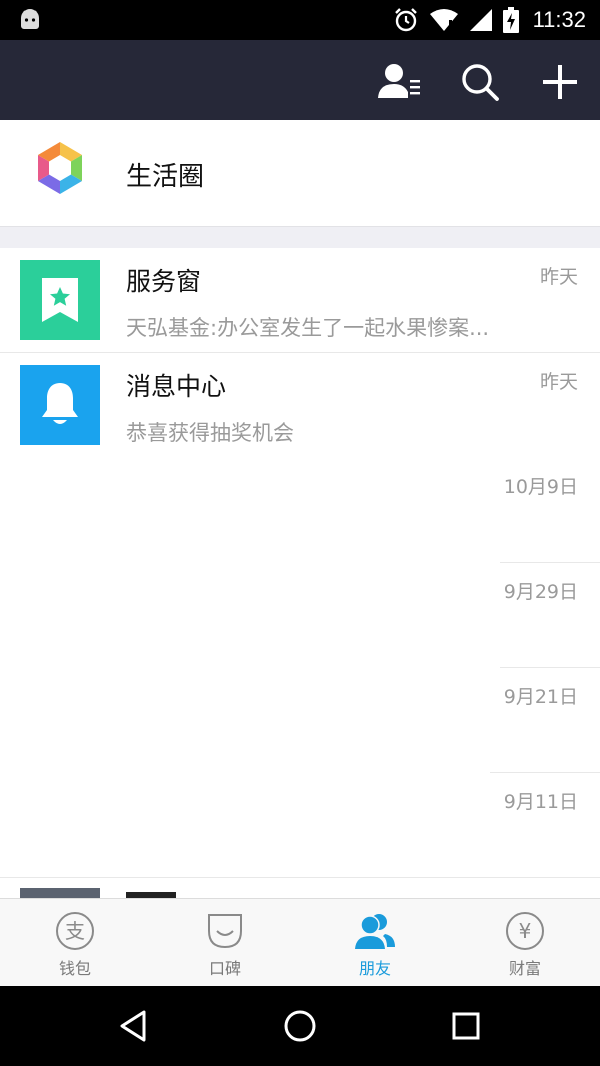  Describe the element at coordinates (165, 177) in the screenshot. I see `life-circle-label: 生活圈` at that location.